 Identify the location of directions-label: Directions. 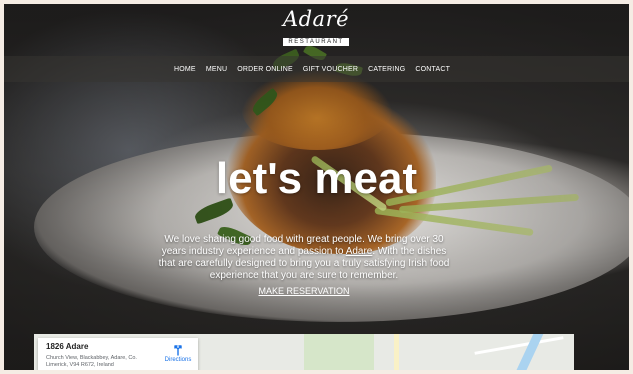
(178, 360).